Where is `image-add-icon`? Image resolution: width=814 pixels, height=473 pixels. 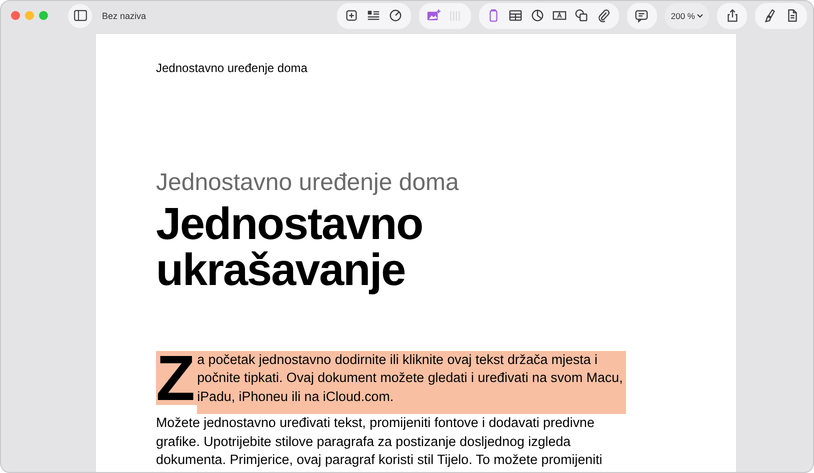 image-add-icon is located at coordinates (434, 15).